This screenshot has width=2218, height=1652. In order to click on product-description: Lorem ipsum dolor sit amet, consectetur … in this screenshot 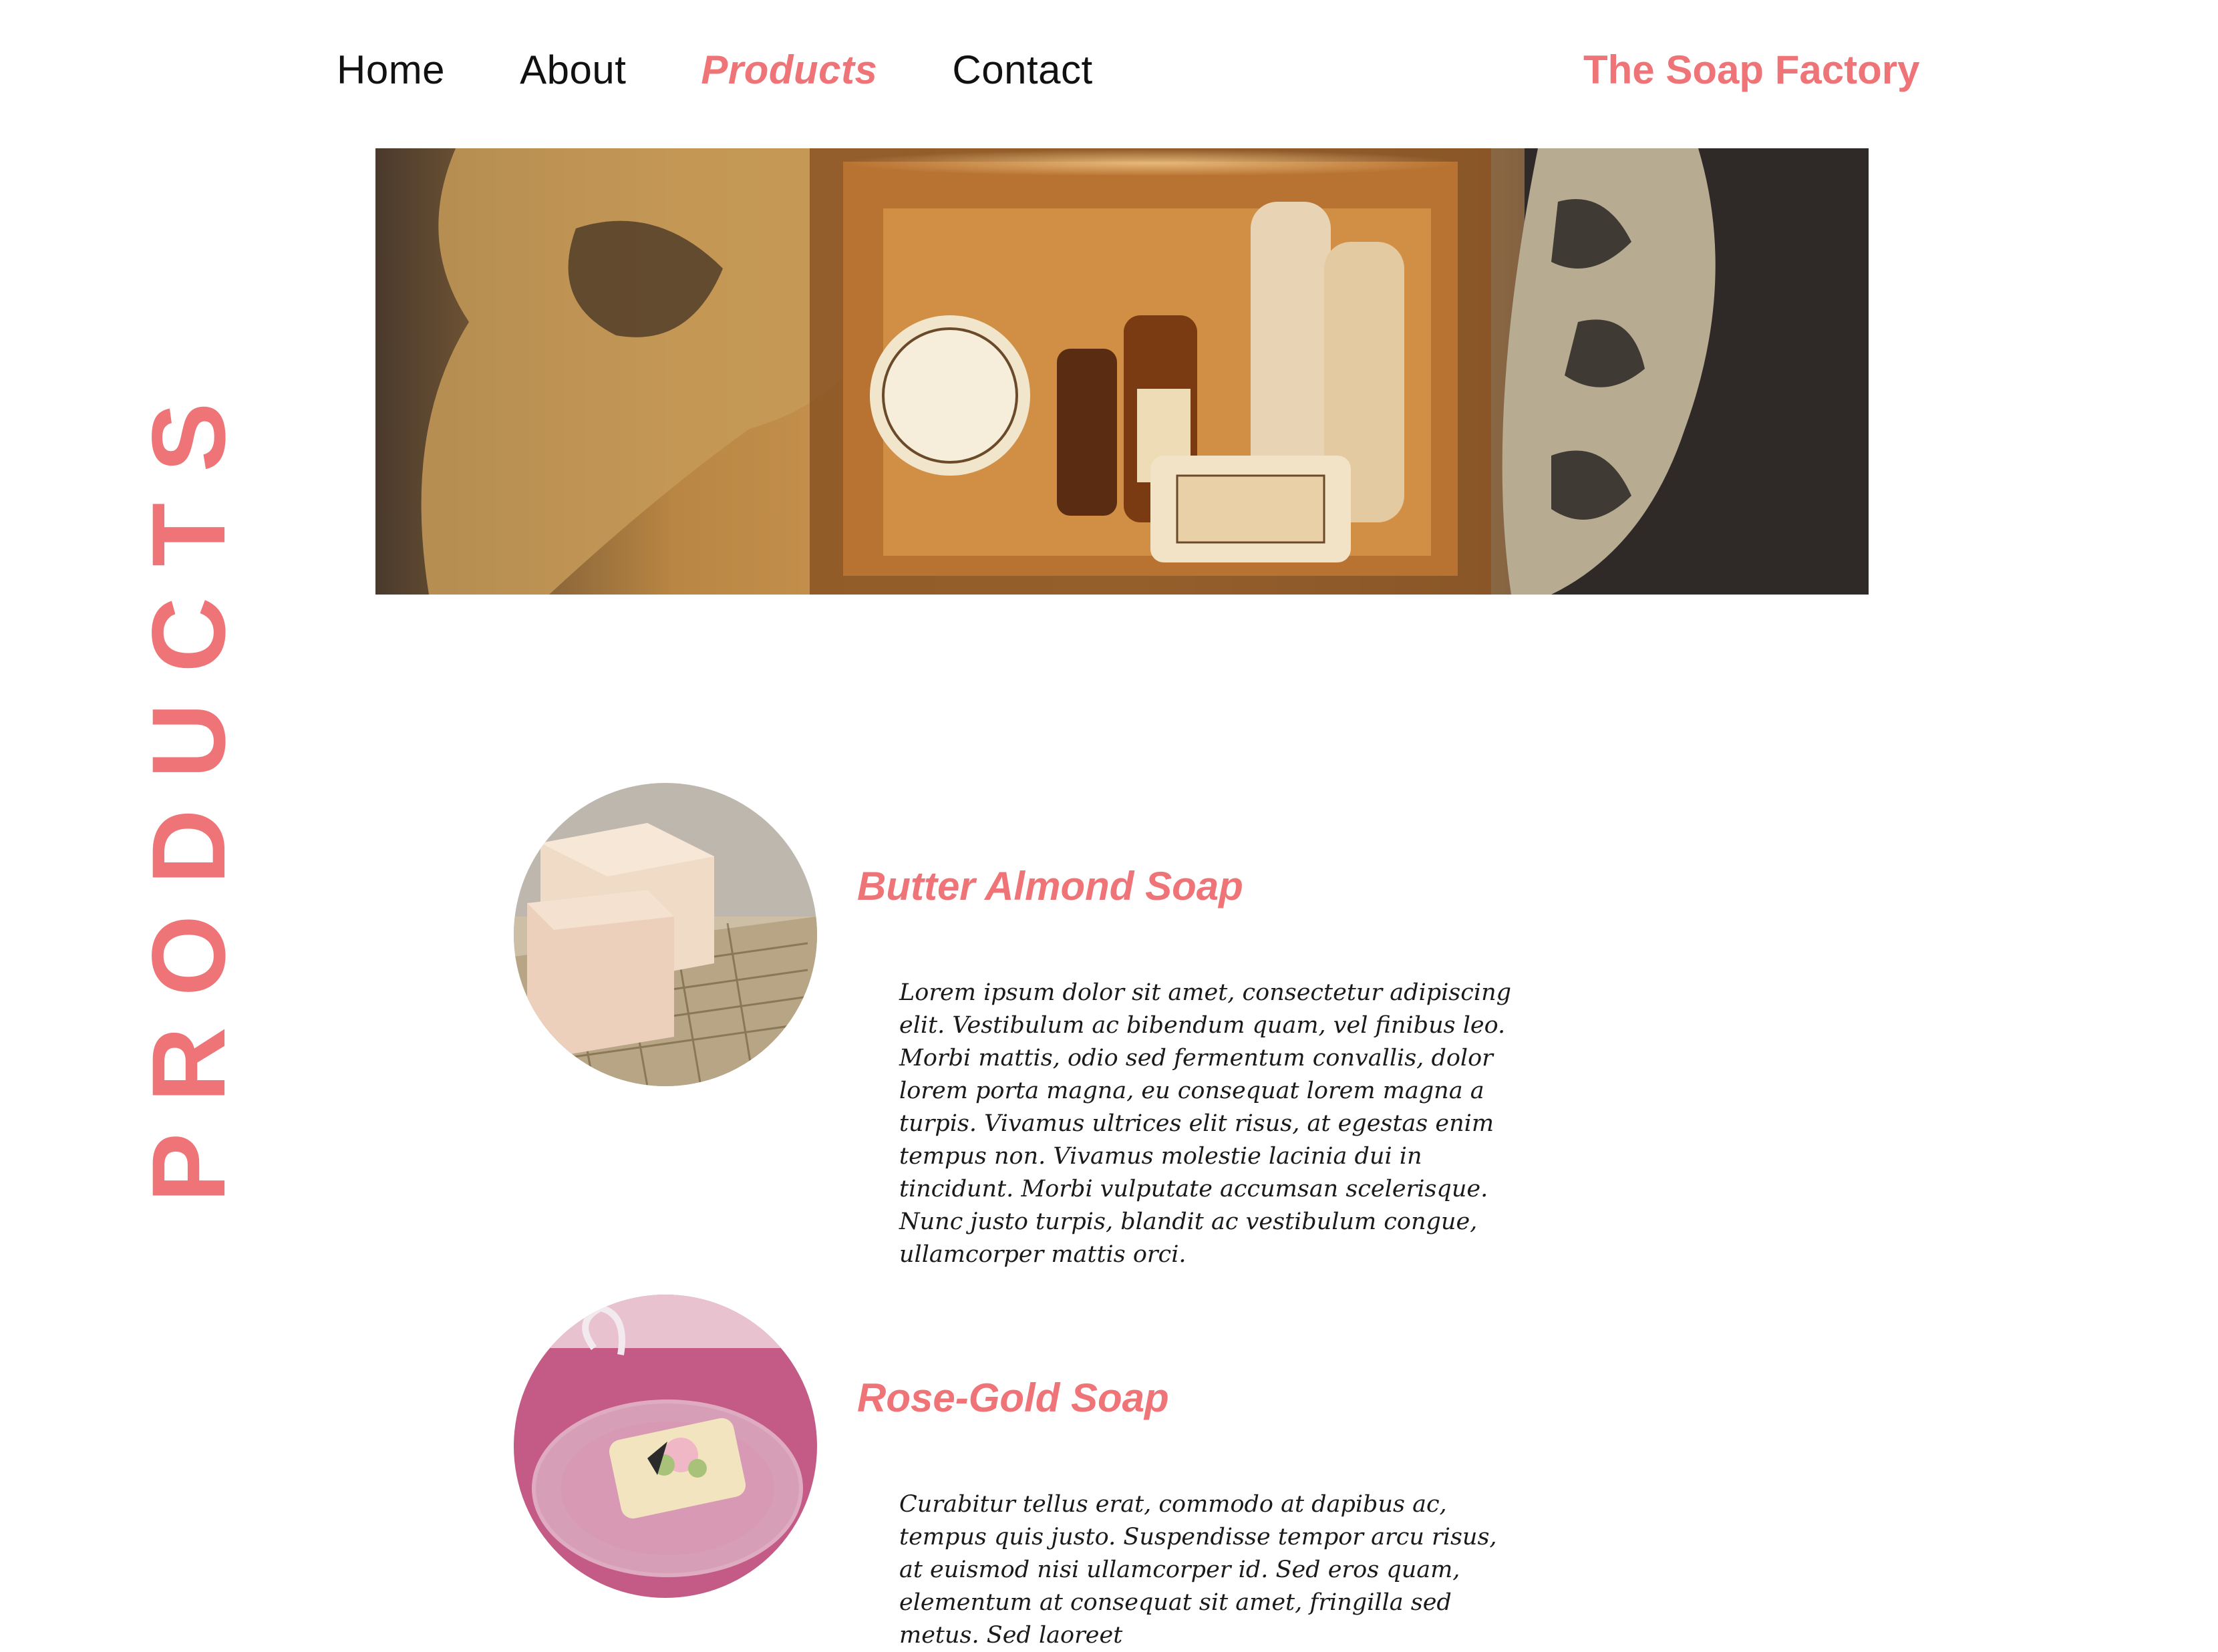, I will do `click(1206, 1123)`.